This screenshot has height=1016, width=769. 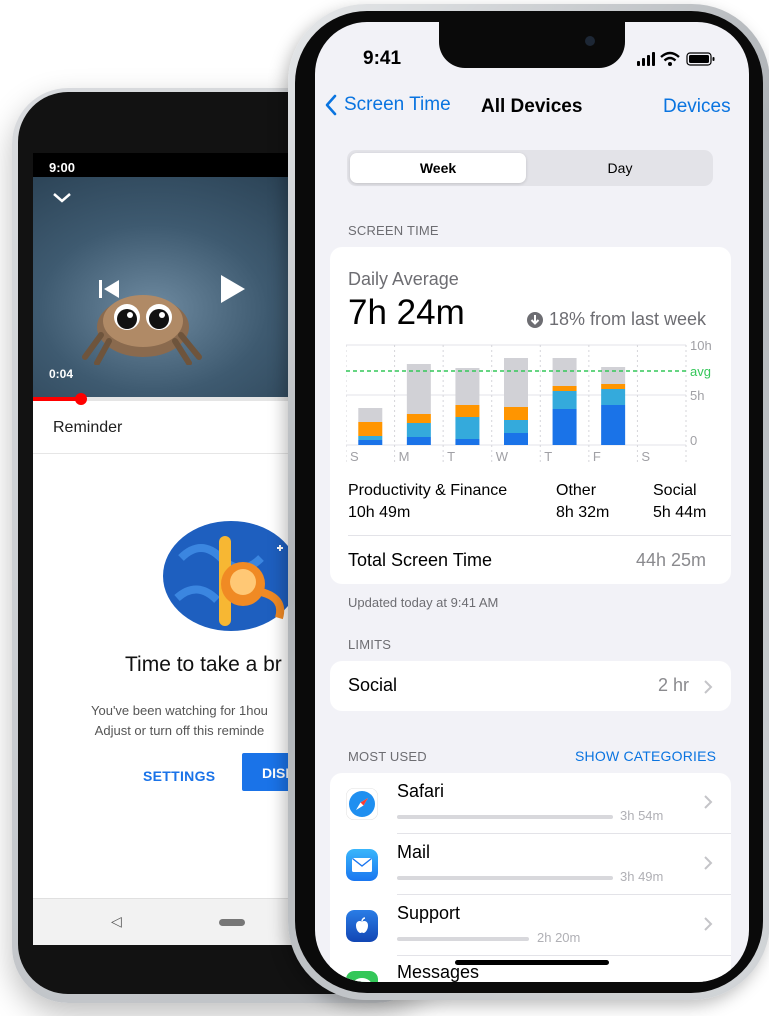 I want to click on video-scrubber-handle, so click(x=81, y=399).